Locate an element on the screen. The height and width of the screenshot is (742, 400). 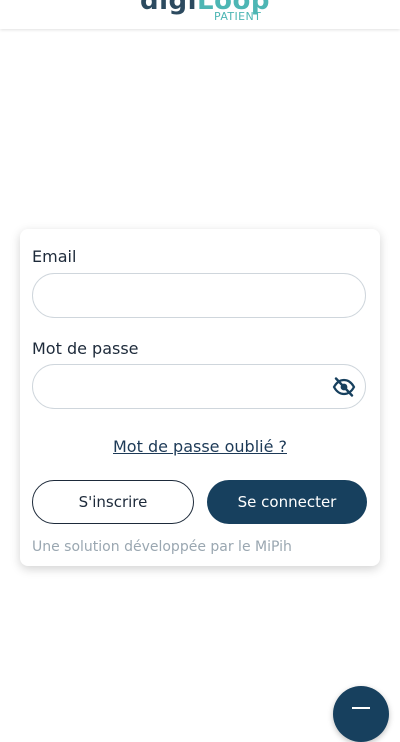
forgot-password-link: Mot de passe oublié ? is located at coordinates (200, 446).